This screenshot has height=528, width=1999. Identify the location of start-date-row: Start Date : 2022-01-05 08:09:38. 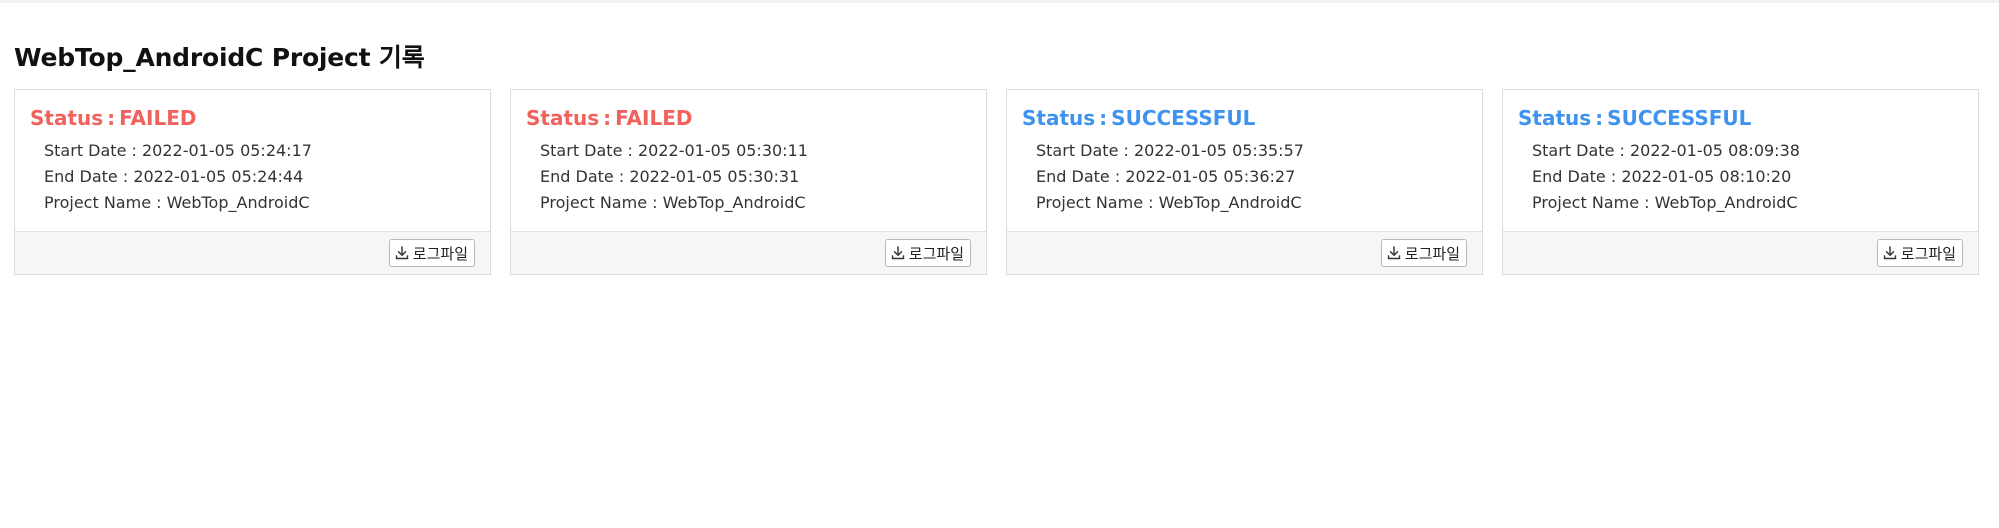
(1740, 151).